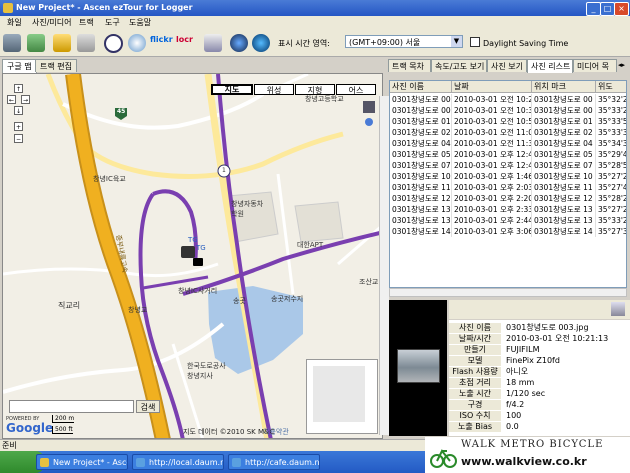 The height and width of the screenshot is (473, 630). Describe the element at coordinates (611, 143) in the screenshot. I see `table-cell: 35°34'30` at that location.